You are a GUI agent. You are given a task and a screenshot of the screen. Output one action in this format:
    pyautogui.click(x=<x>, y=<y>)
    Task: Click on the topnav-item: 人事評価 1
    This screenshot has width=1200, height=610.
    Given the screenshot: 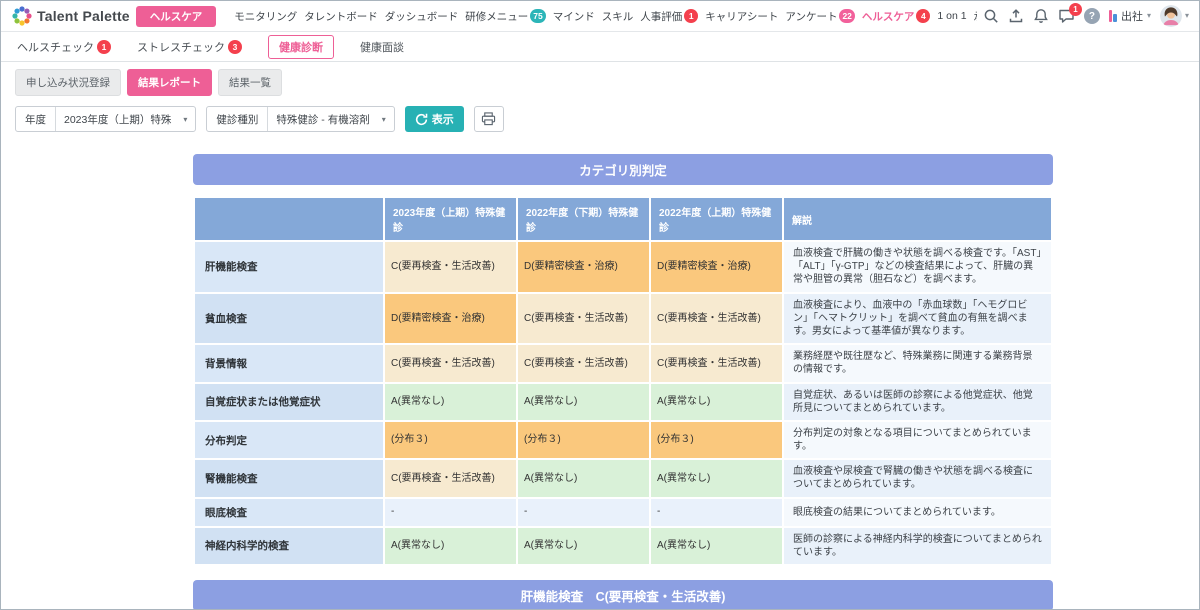 What is the action you would take?
    pyautogui.click(x=669, y=16)
    